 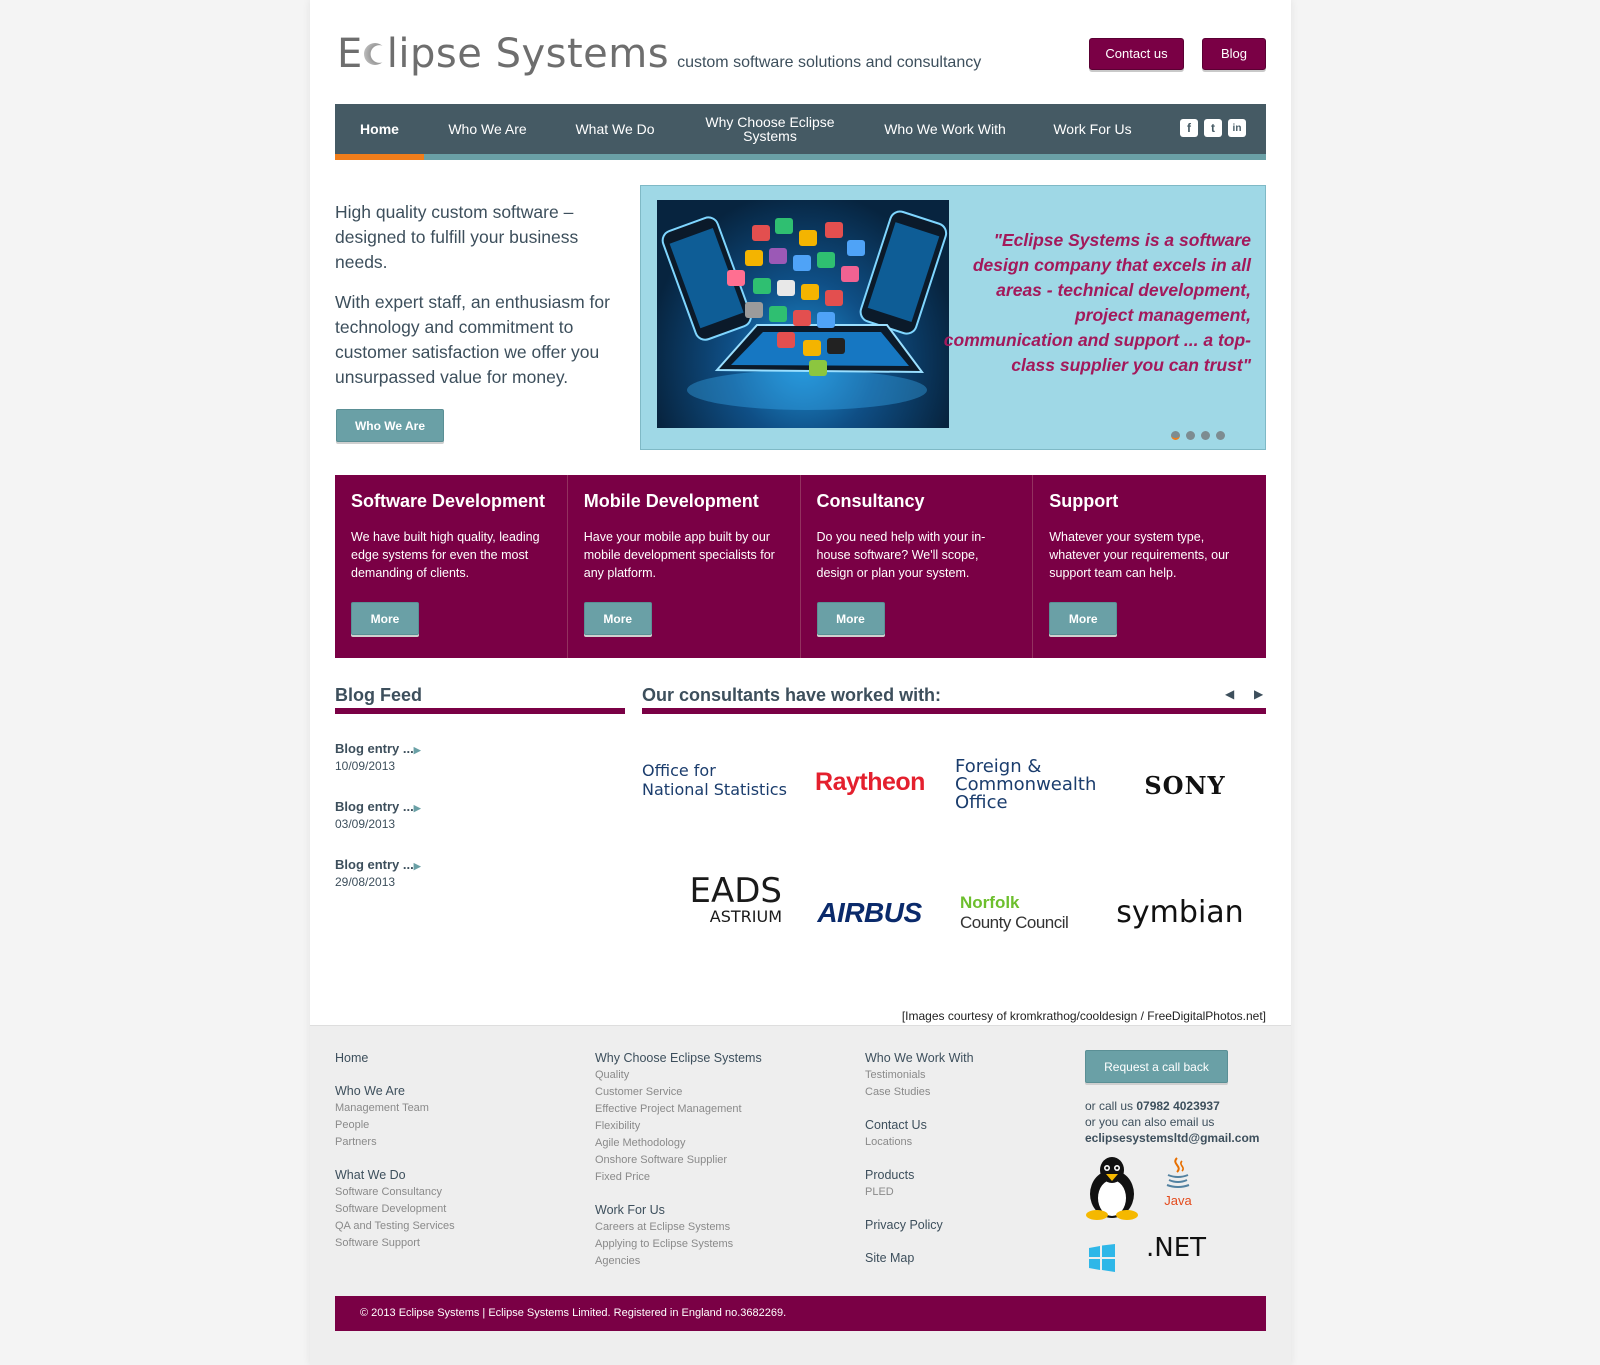 I want to click on footer-sublink: Software Support, so click(x=395, y=1243).